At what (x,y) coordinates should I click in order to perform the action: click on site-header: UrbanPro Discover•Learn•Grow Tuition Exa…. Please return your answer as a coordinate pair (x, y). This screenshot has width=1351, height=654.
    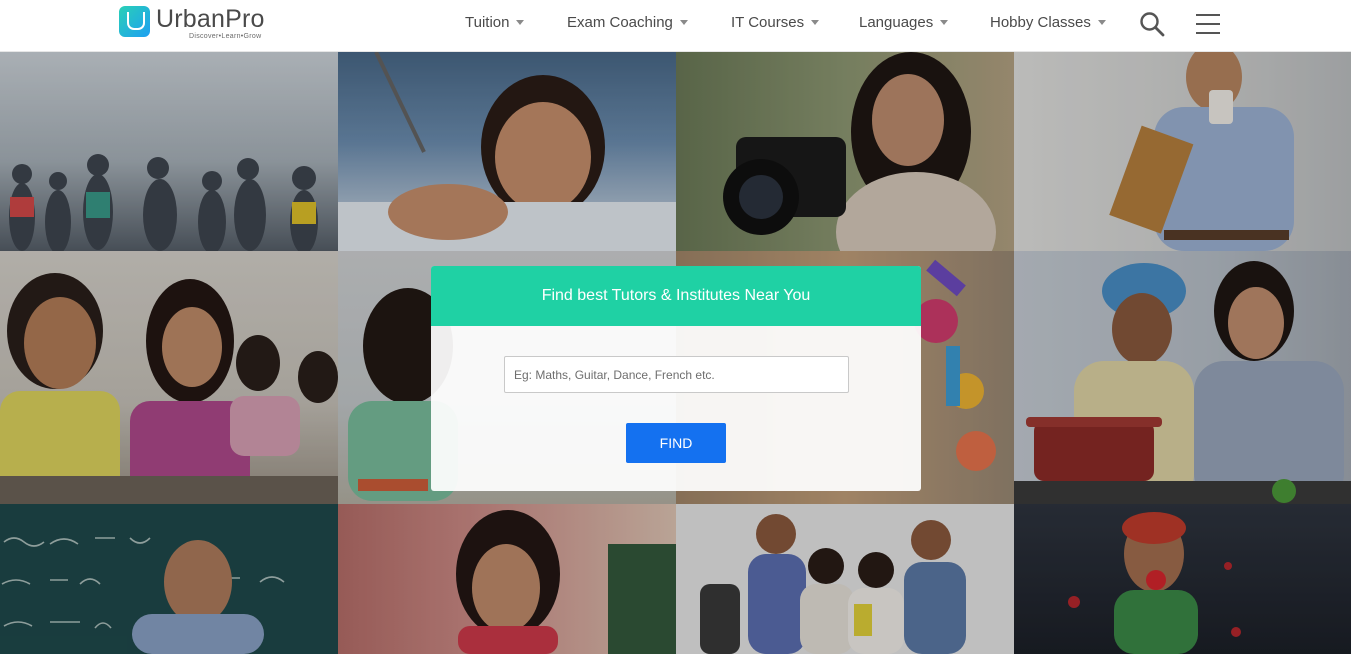
    Looking at the image, I should click on (675, 26).